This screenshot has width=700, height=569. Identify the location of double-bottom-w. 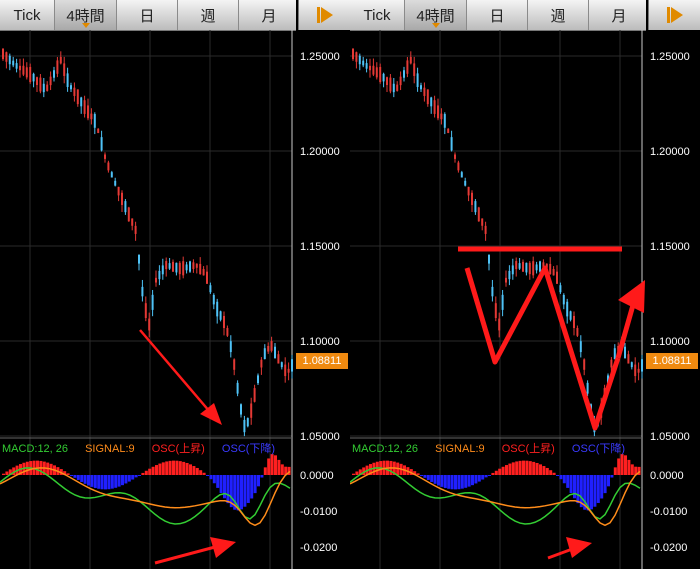
(542, 348).